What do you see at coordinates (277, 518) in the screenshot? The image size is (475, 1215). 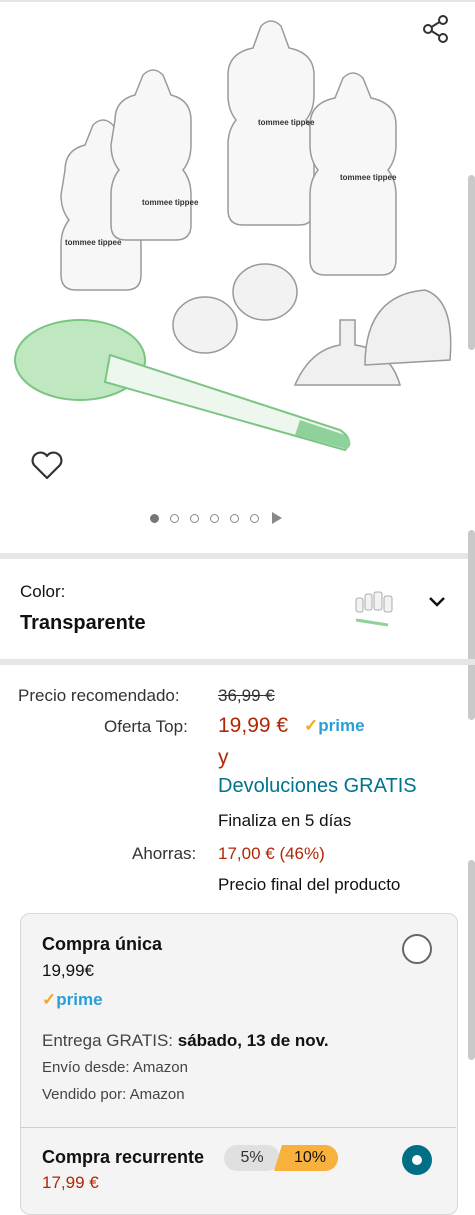 I see `play-video-icon` at bounding box center [277, 518].